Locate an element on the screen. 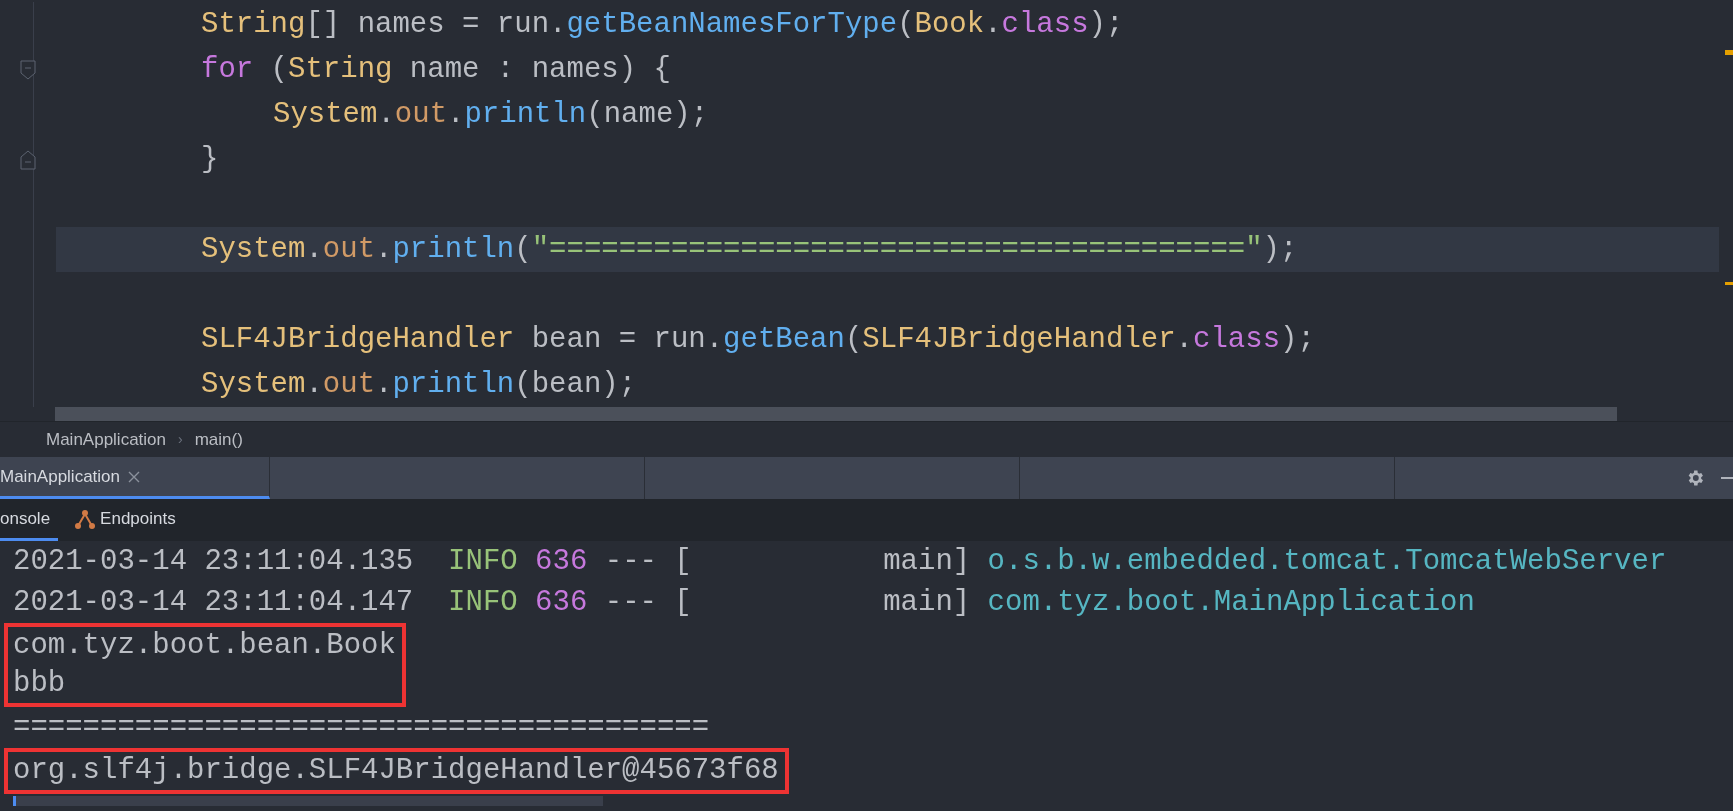 The image size is (1733, 811). code-line: } is located at coordinates (210, 159).